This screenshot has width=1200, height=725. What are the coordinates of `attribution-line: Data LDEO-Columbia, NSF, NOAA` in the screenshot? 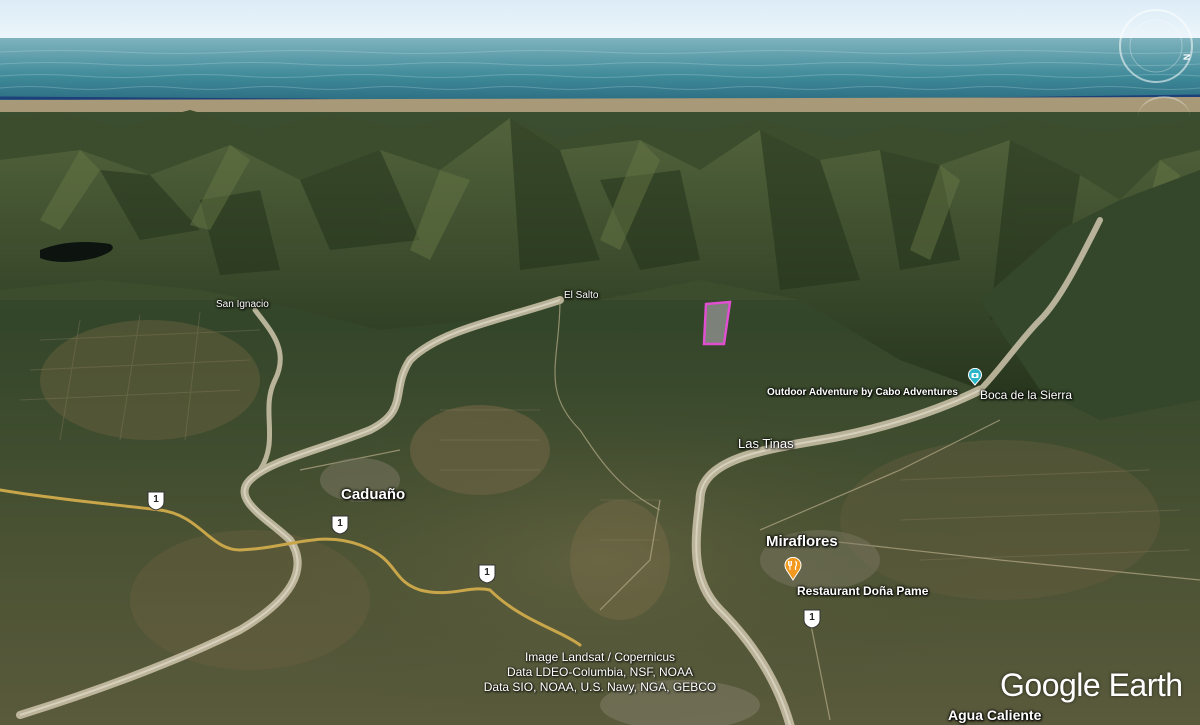 It's located at (600, 672).